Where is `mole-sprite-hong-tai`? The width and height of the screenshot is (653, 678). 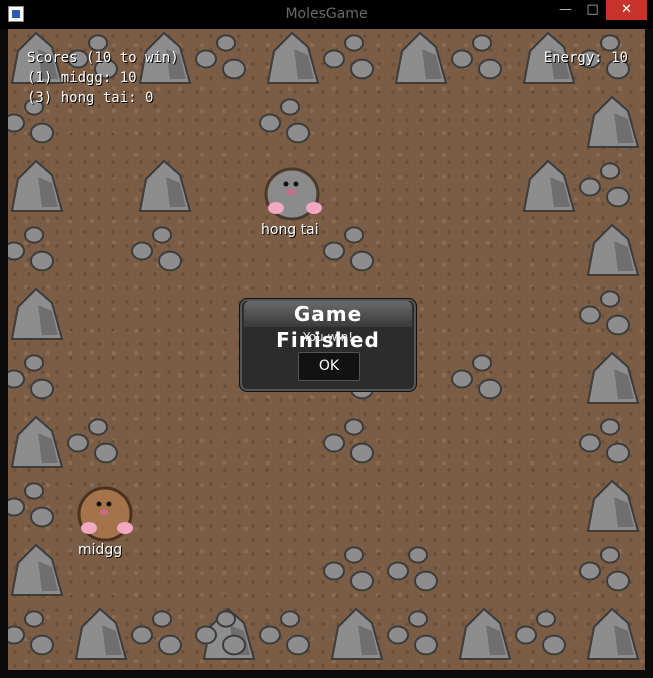 mole-sprite-hong-tai is located at coordinates (293, 194).